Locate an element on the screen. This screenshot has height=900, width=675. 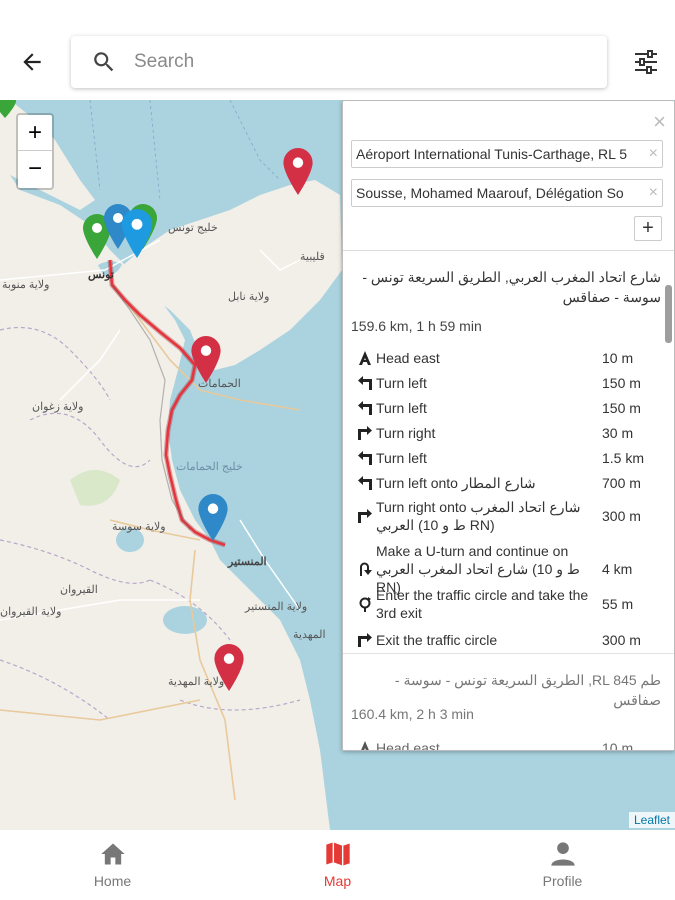
nav-label: Home is located at coordinates (112, 881).